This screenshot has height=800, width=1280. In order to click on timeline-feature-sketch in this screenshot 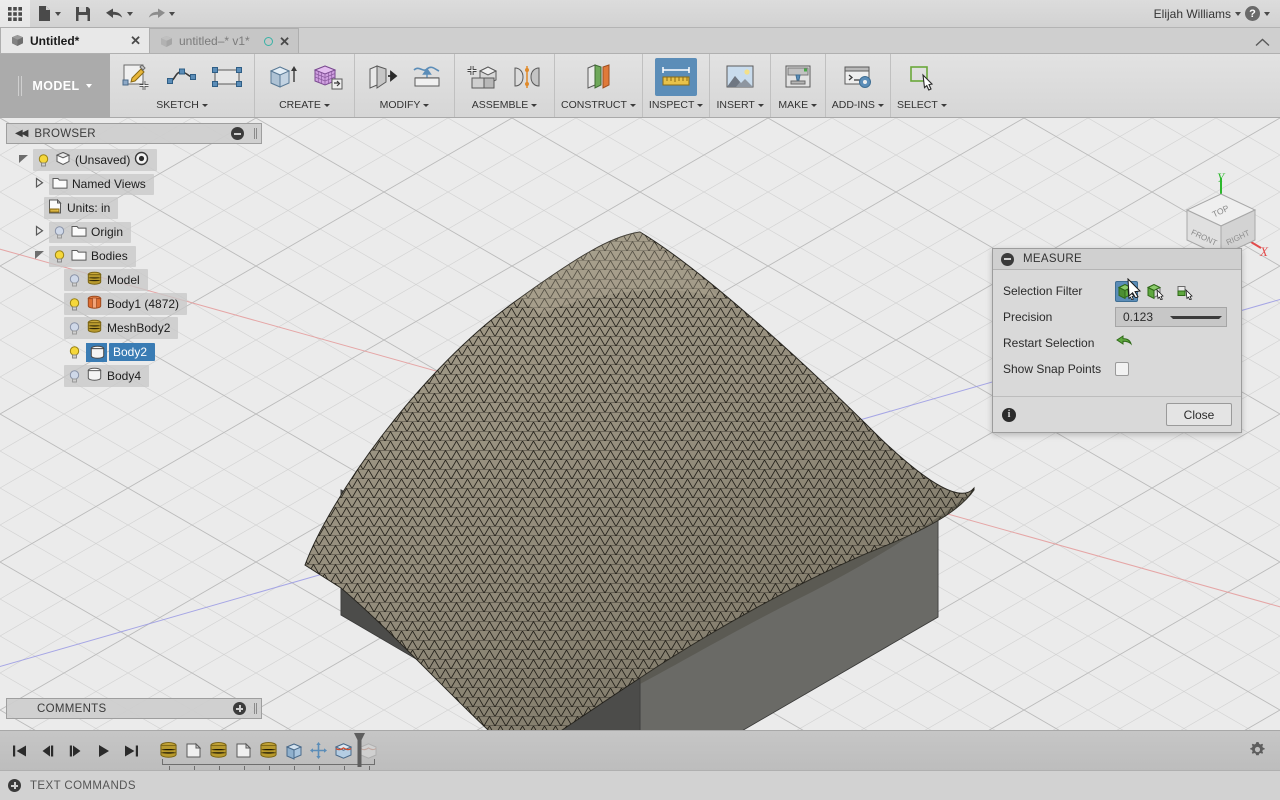, I will do `click(368, 755)`.